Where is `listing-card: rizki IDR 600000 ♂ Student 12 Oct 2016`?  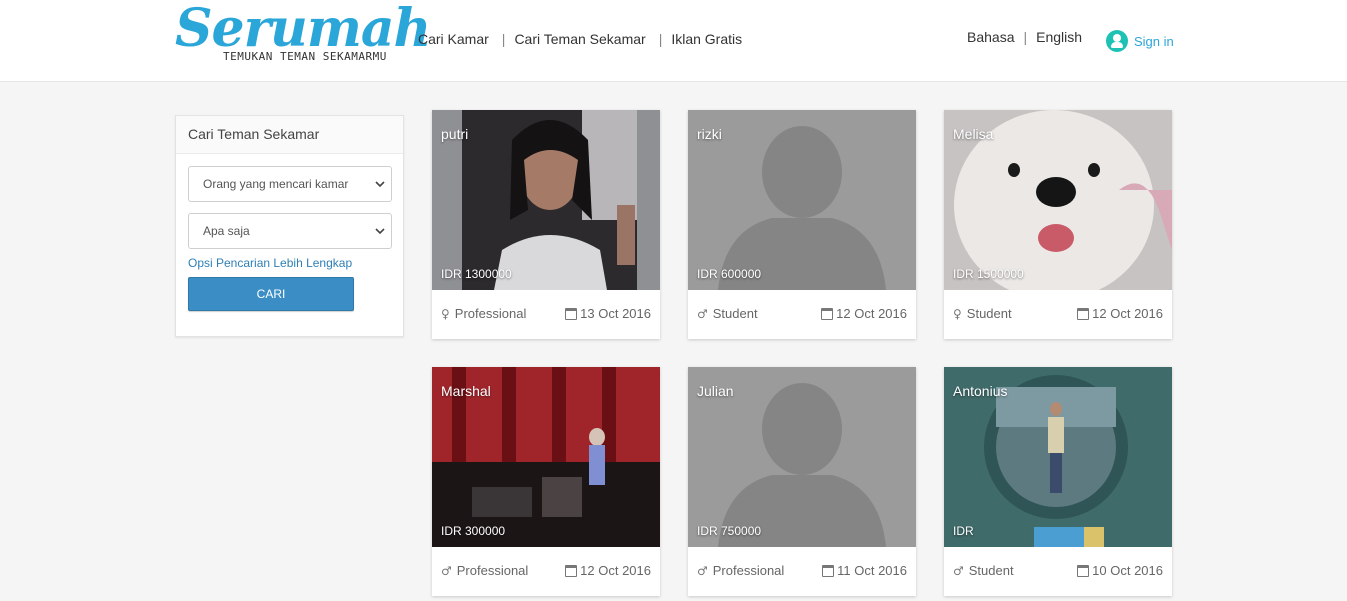 listing-card: rizki IDR 600000 ♂ Student 12 Oct 2016 is located at coordinates (802, 224).